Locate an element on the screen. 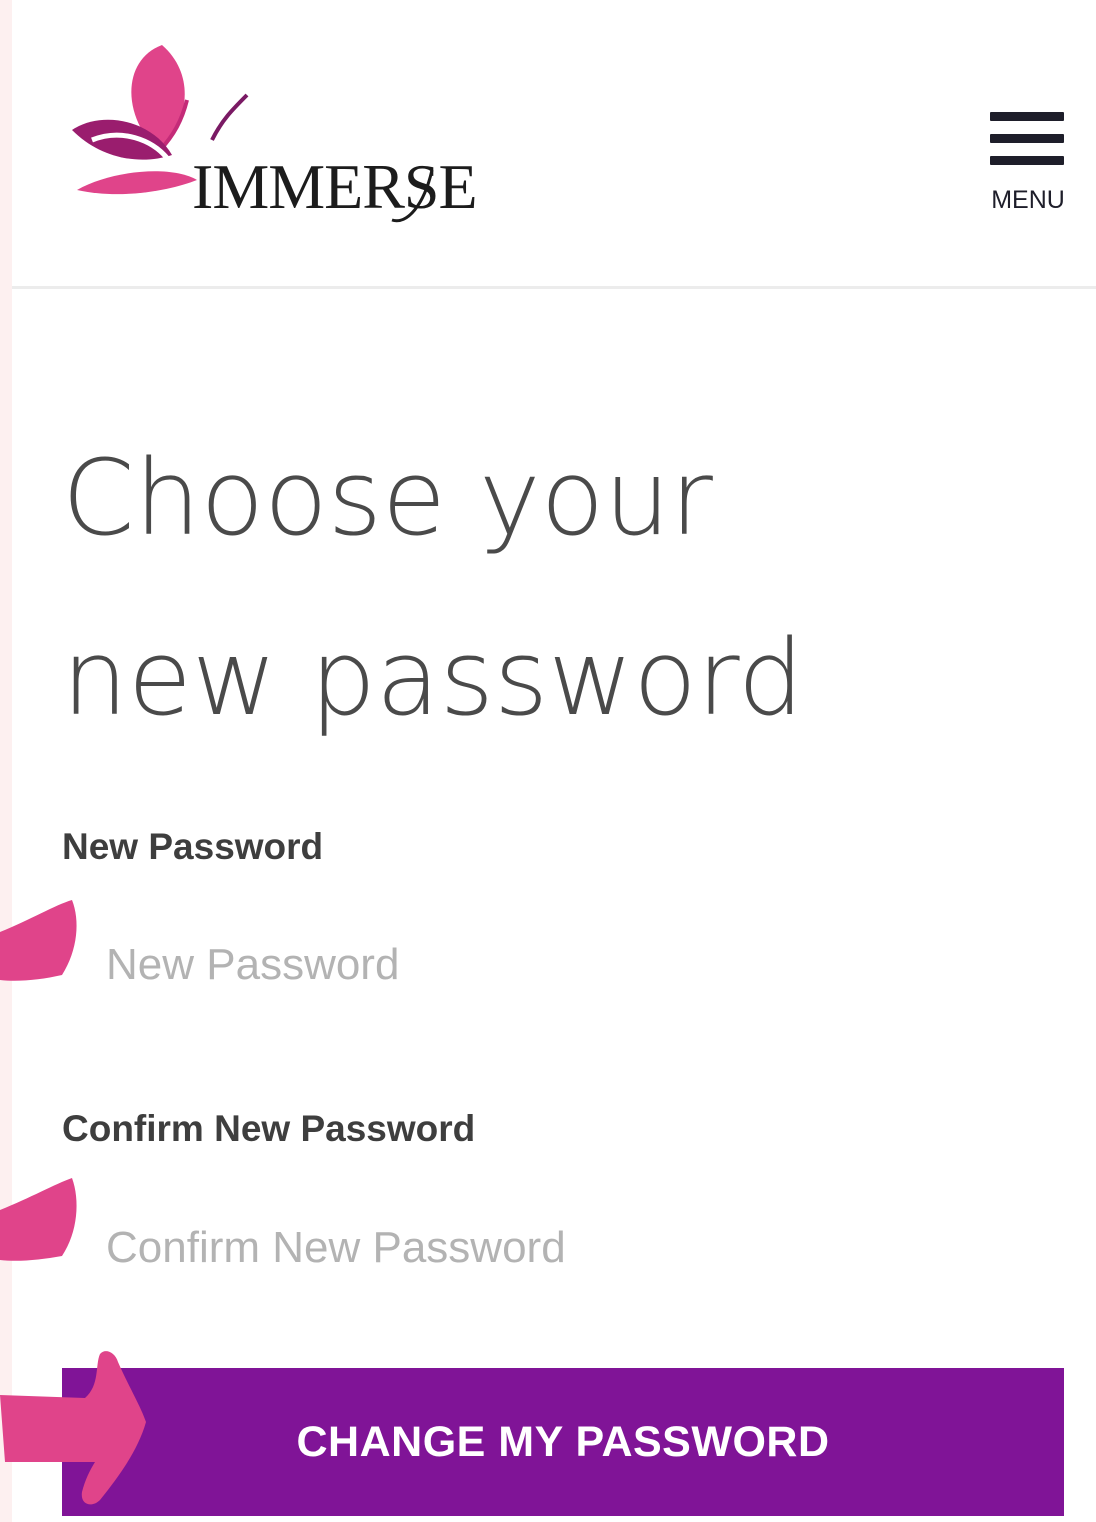 This screenshot has height=1522, width=1096. brand-logo: IMMERSE is located at coordinates (297, 140).